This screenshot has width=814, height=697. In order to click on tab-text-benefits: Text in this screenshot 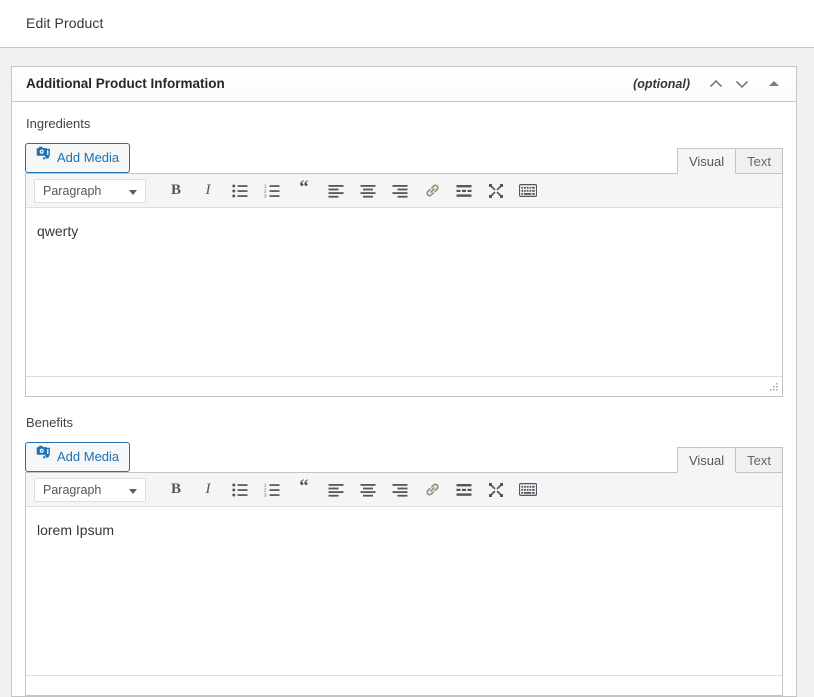, I will do `click(759, 460)`.